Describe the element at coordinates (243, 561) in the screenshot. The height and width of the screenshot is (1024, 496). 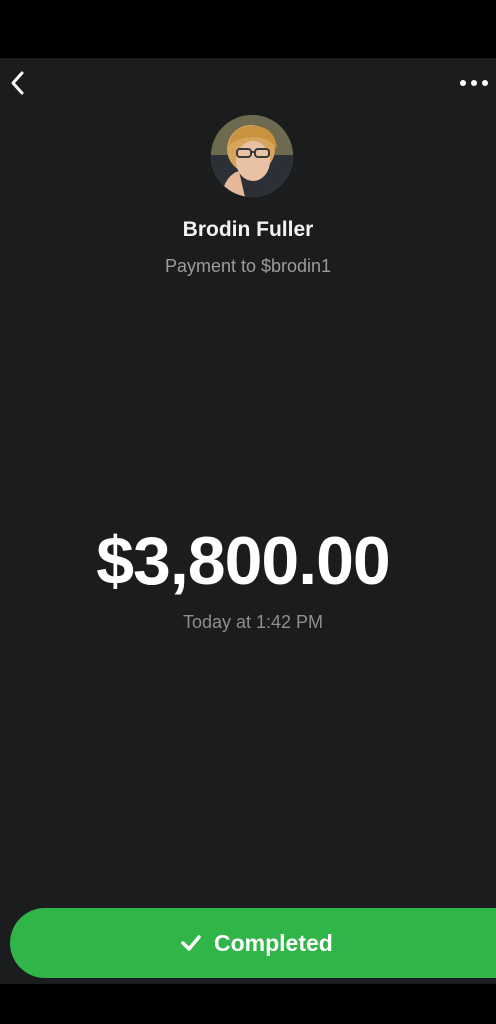
I see `payment-amount: $3,800.00` at that location.